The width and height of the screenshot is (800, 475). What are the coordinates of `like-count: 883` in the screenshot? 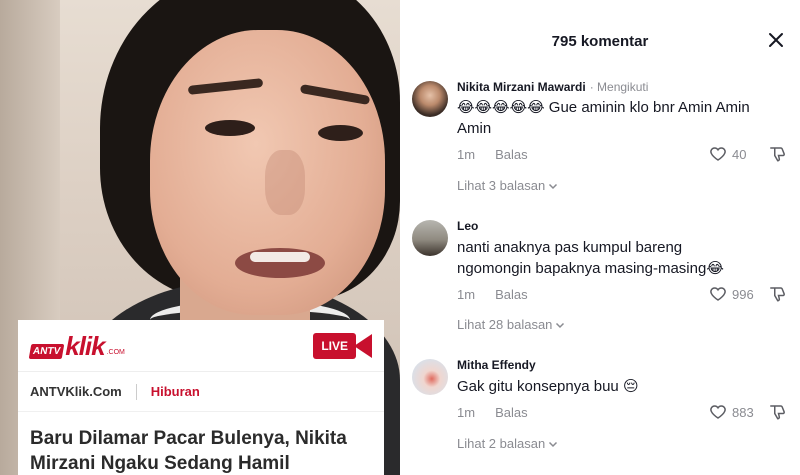 It's located at (743, 412).